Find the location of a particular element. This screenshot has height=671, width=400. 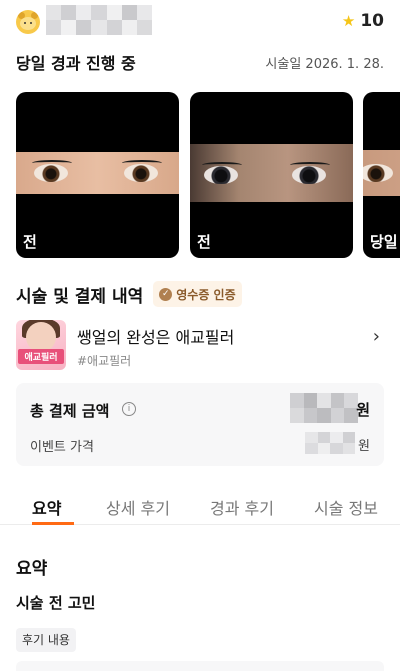

pre-procedure-concern-title: 시술 전 고민 is located at coordinates (56, 603).